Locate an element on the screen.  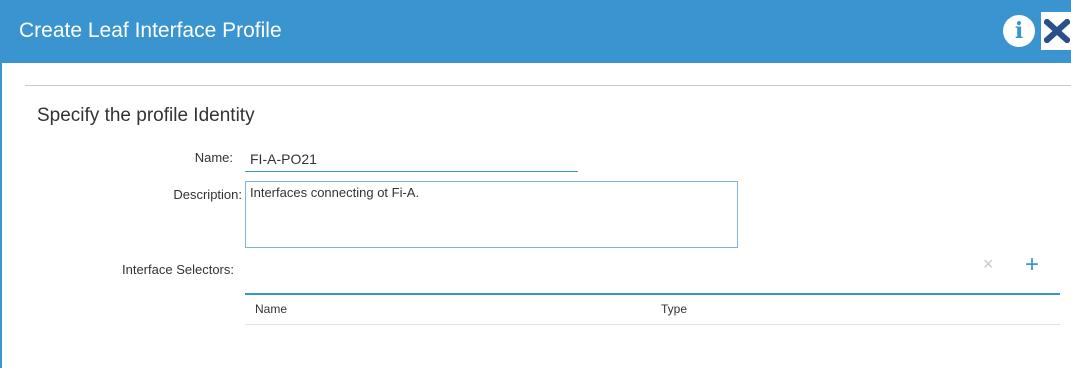
description-label: Description: is located at coordinates (207, 194).